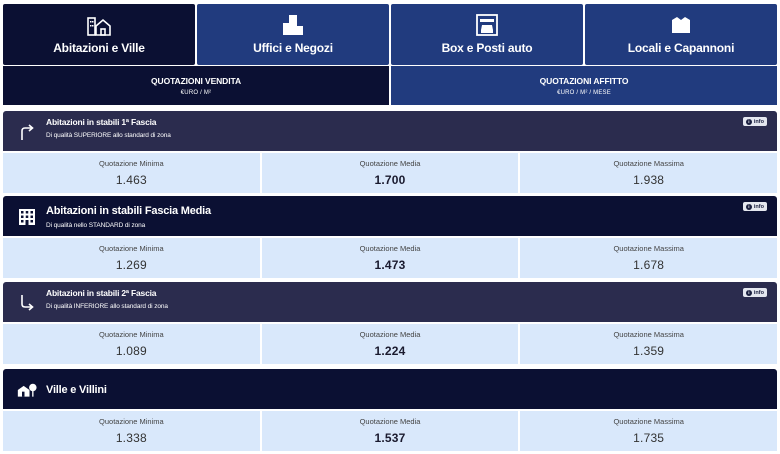 The width and height of the screenshot is (780, 454). I want to click on quotation-min: Quotazione Minima 1.269, so click(131, 258).